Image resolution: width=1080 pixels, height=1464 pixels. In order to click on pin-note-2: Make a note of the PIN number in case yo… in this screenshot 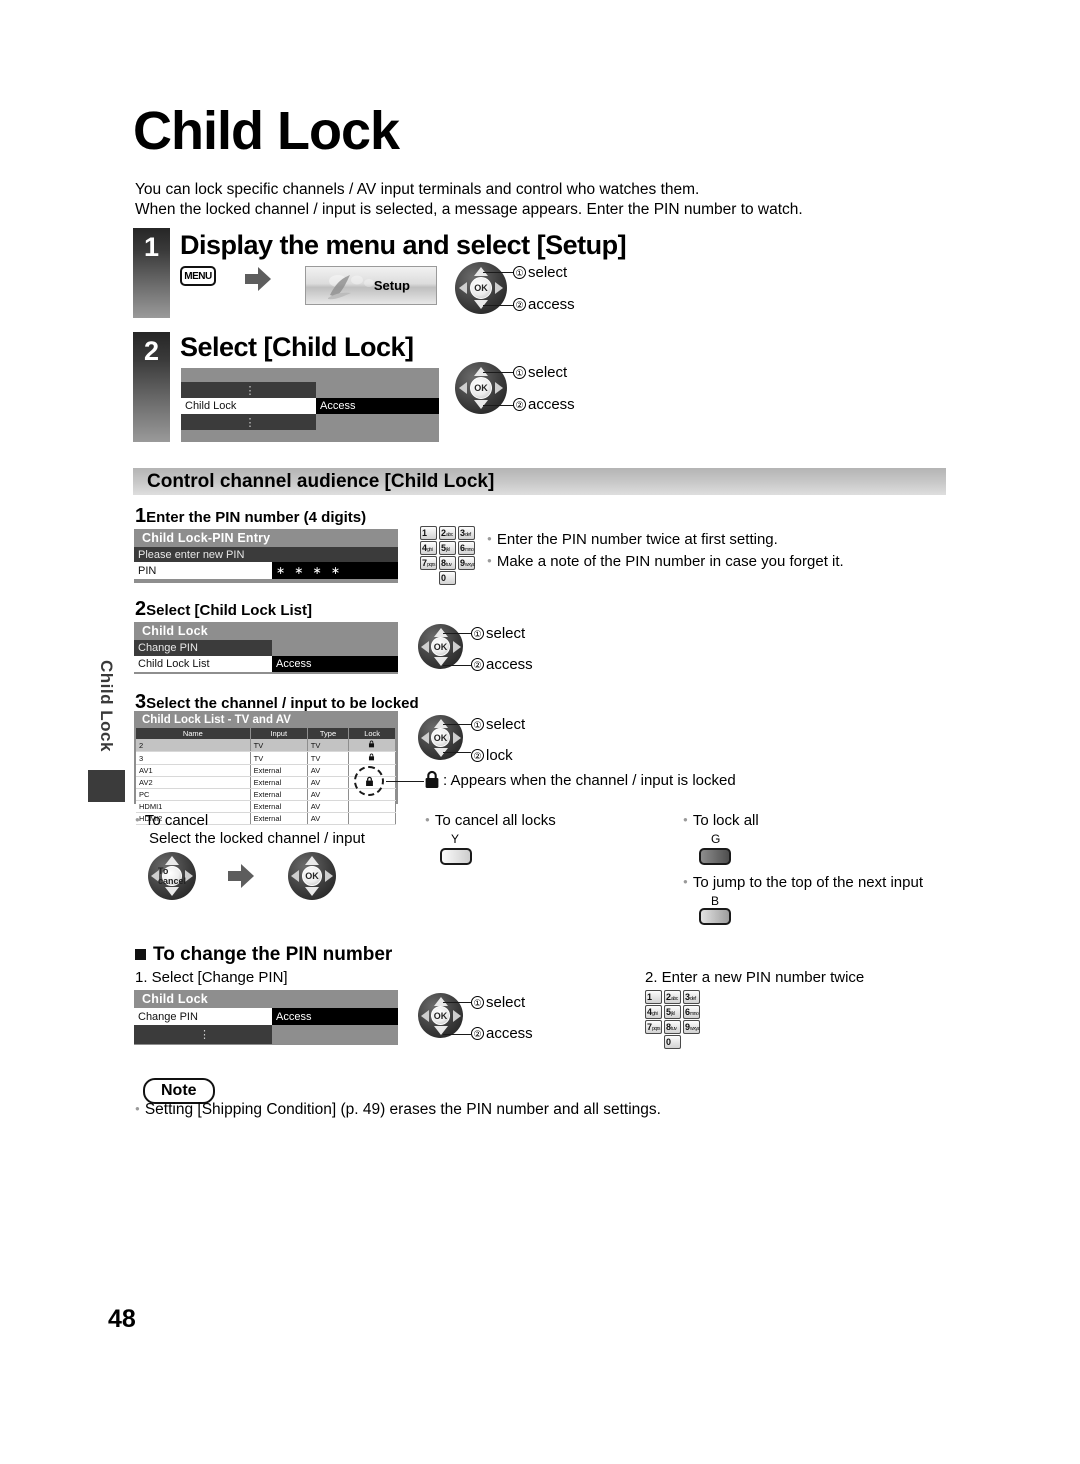, I will do `click(707, 561)`.